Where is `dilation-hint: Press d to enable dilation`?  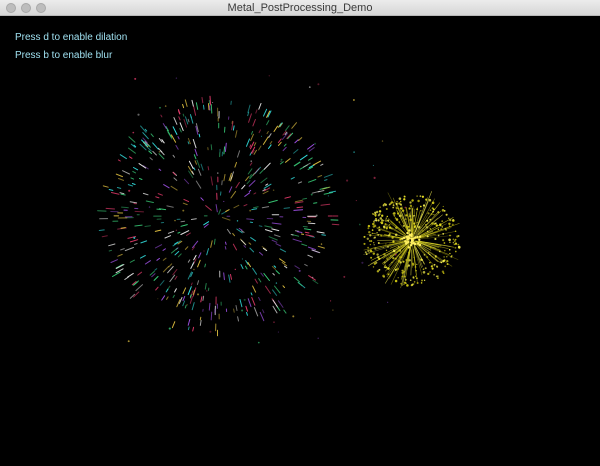
dilation-hint: Press d to enable dilation is located at coordinates (71, 37).